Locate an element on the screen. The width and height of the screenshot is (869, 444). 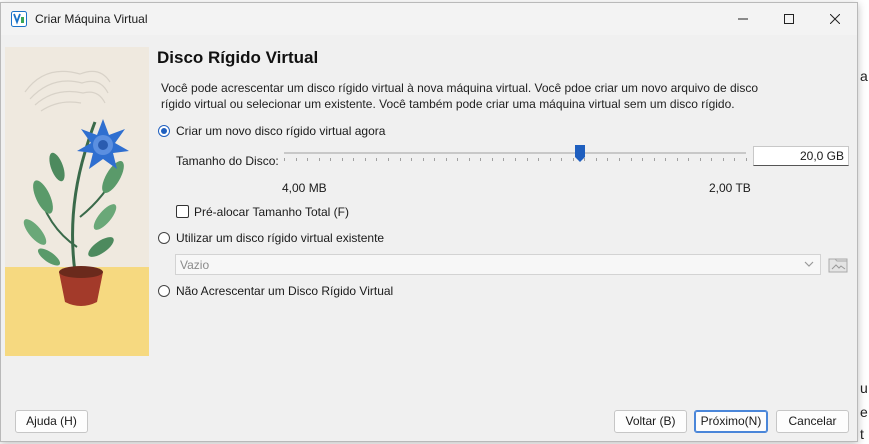
preallocate-checkbox is located at coordinates (182, 211).